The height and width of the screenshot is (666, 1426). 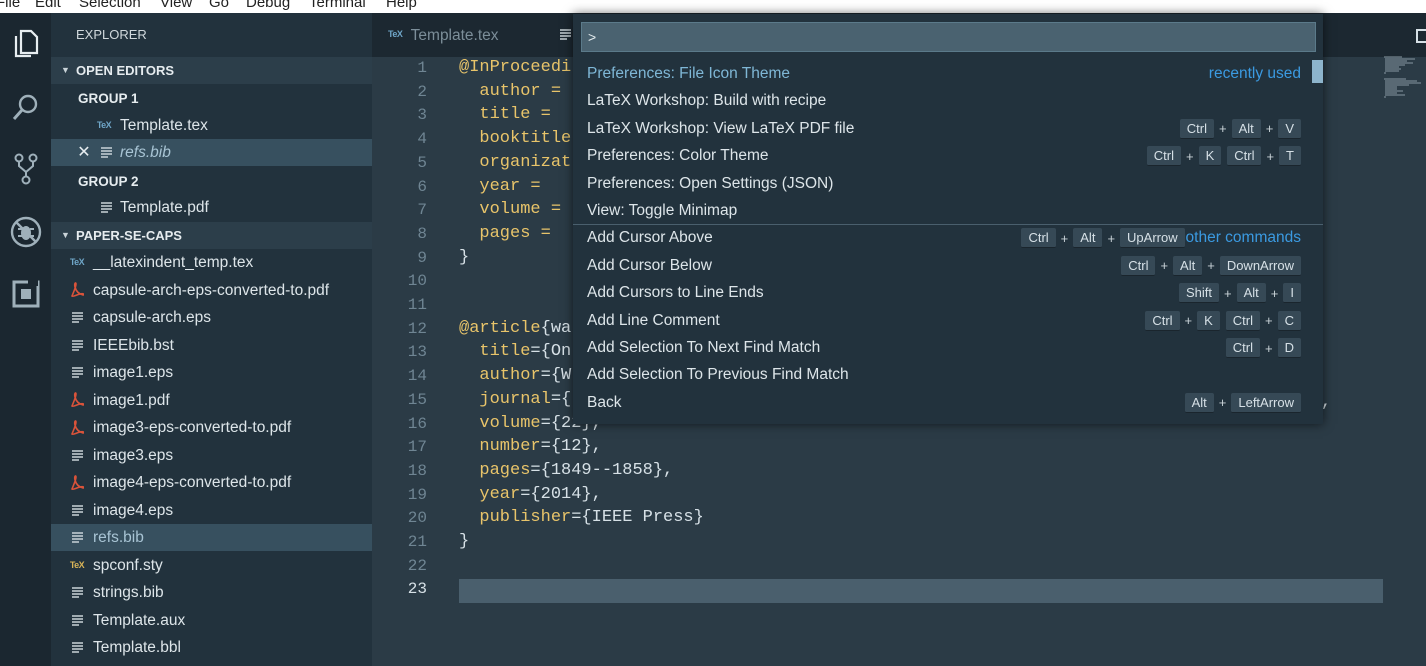 I want to click on file-name: capsule-arch-eps-converted-to.pdf, so click(x=211, y=290).